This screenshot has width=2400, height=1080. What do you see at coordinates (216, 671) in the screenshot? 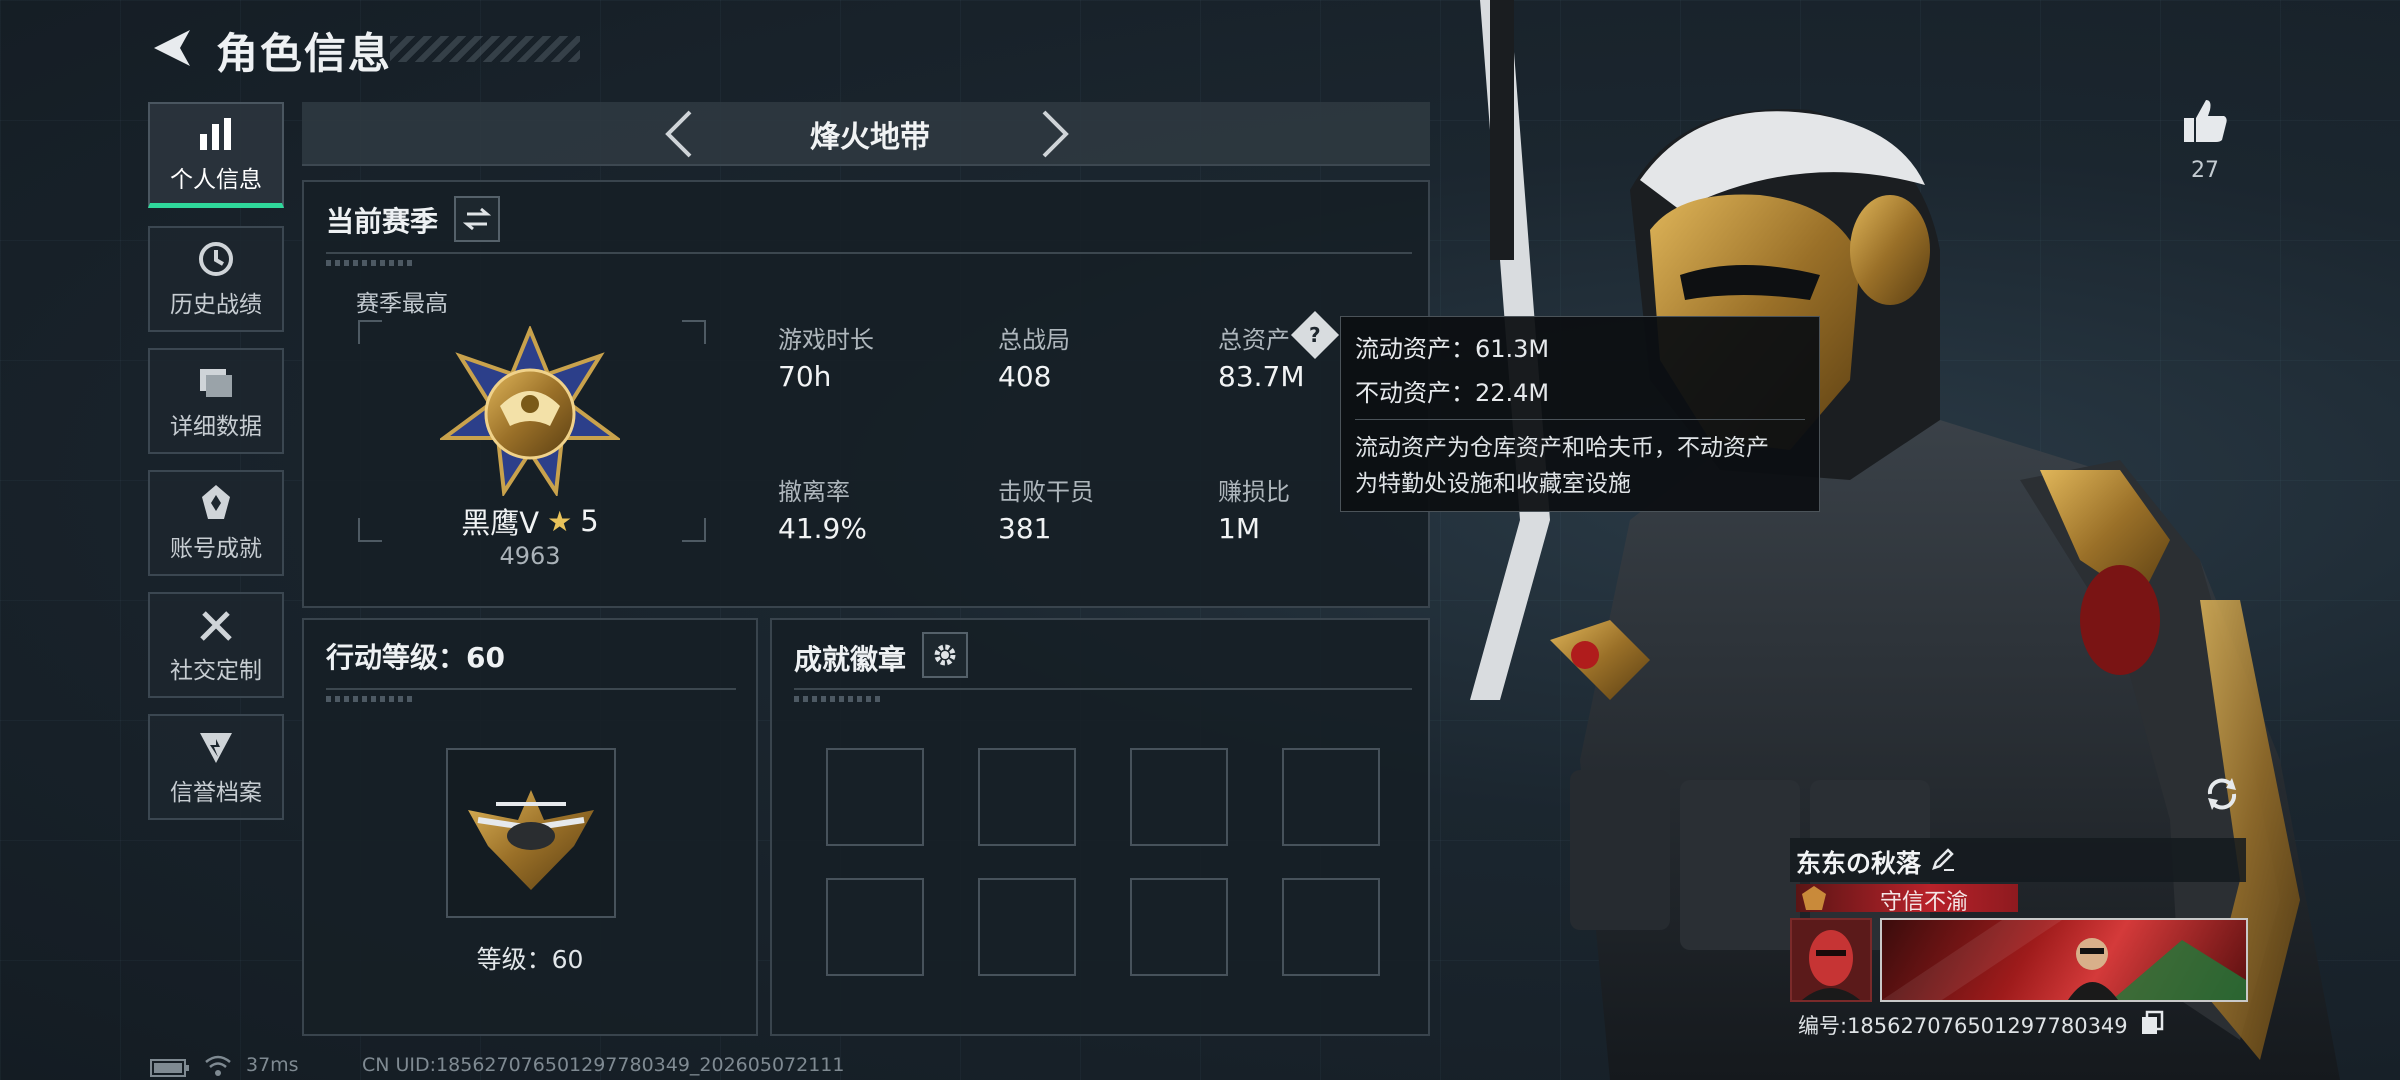
I see `sidebar-item-label: 社交定制` at bounding box center [216, 671].